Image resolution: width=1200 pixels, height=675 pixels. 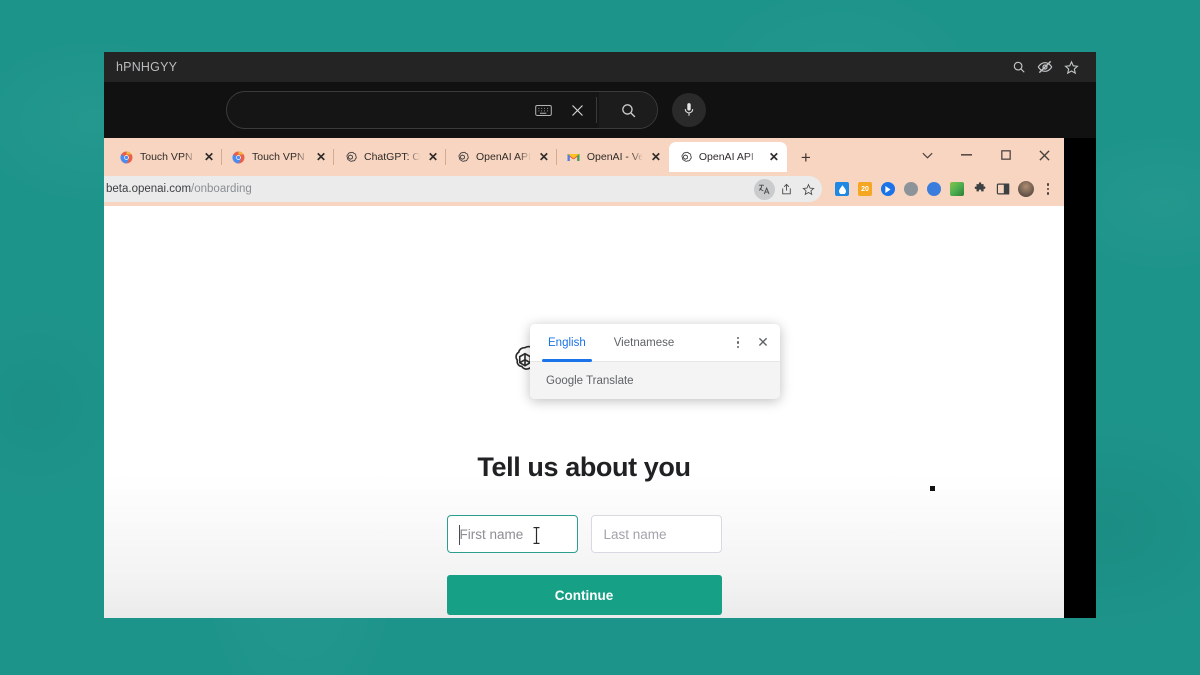 What do you see at coordinates (764, 189) in the screenshot?
I see `translate-icon` at bounding box center [764, 189].